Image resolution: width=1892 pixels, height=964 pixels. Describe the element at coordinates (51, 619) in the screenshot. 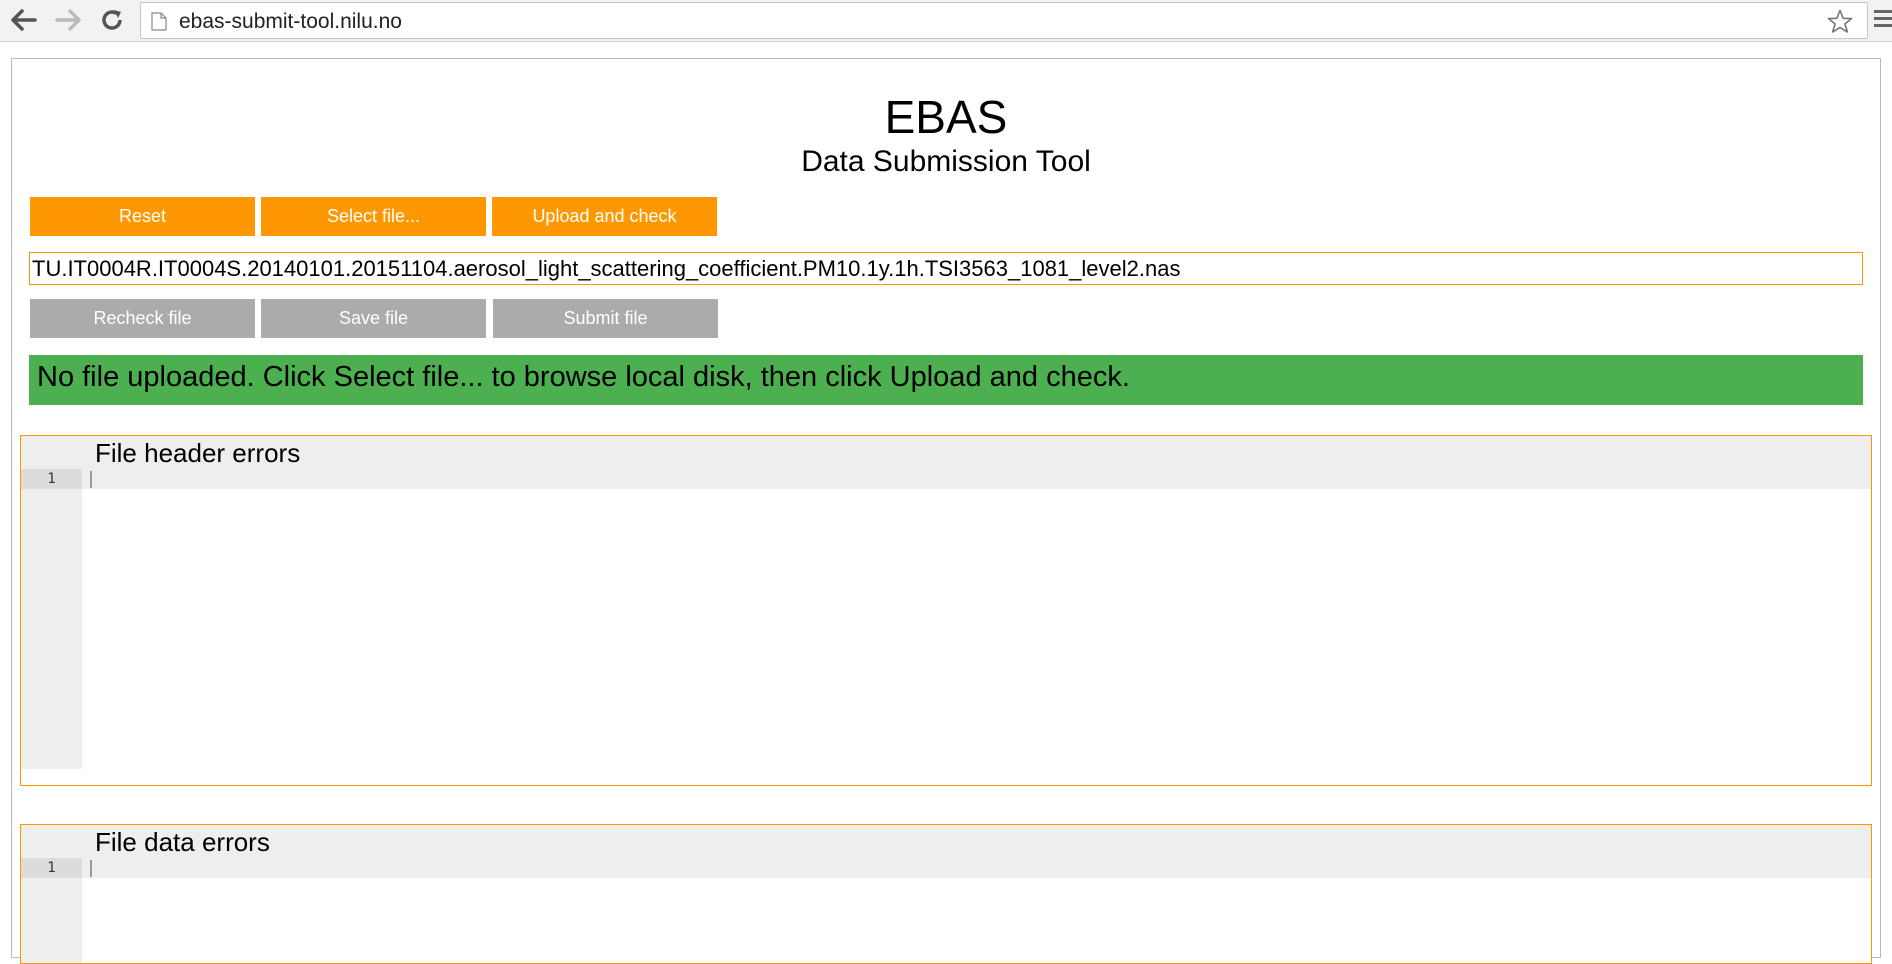

I see `line-number-gutter` at that location.